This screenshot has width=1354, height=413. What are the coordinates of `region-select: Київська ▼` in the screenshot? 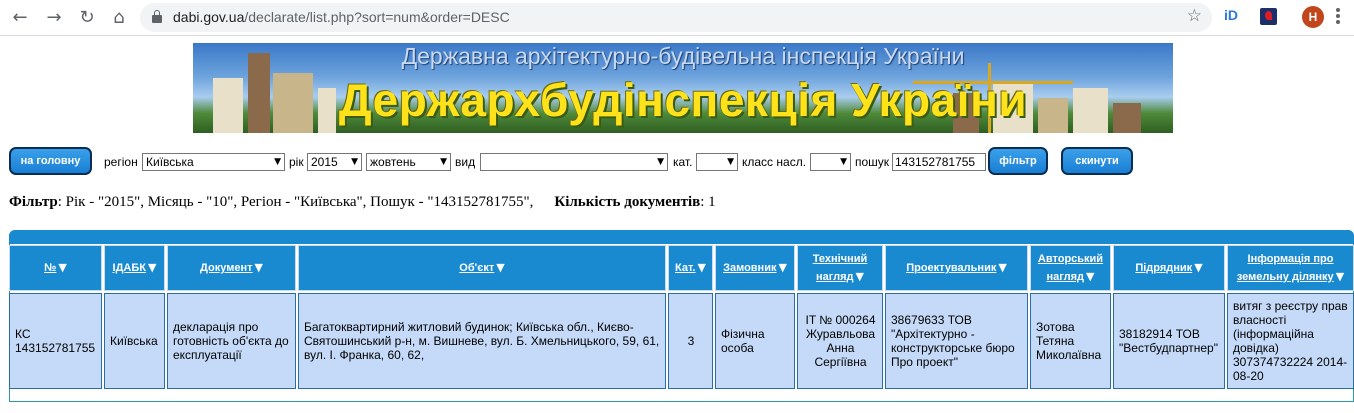 It's located at (213, 162).